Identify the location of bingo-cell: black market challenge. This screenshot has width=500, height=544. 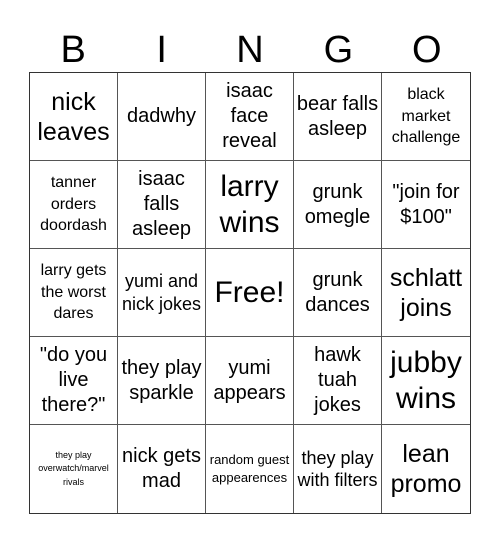
(426, 117).